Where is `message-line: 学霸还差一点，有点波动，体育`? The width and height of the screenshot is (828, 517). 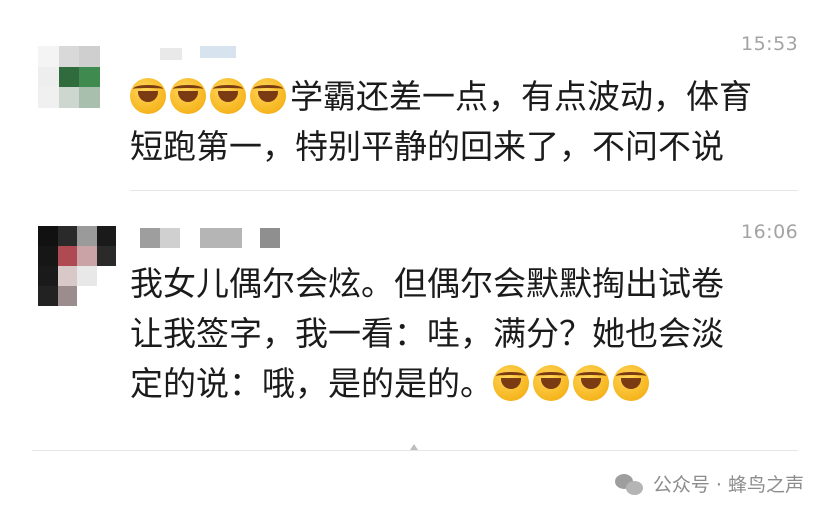
message-line: 学霸还差一点，有点波动，体育 is located at coordinates (521, 96).